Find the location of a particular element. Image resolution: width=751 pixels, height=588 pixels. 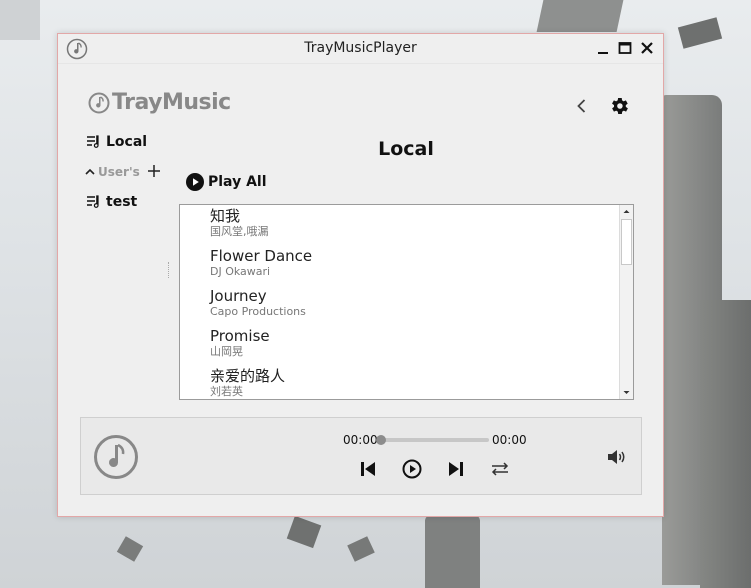

settings-button is located at coordinates (619, 106).